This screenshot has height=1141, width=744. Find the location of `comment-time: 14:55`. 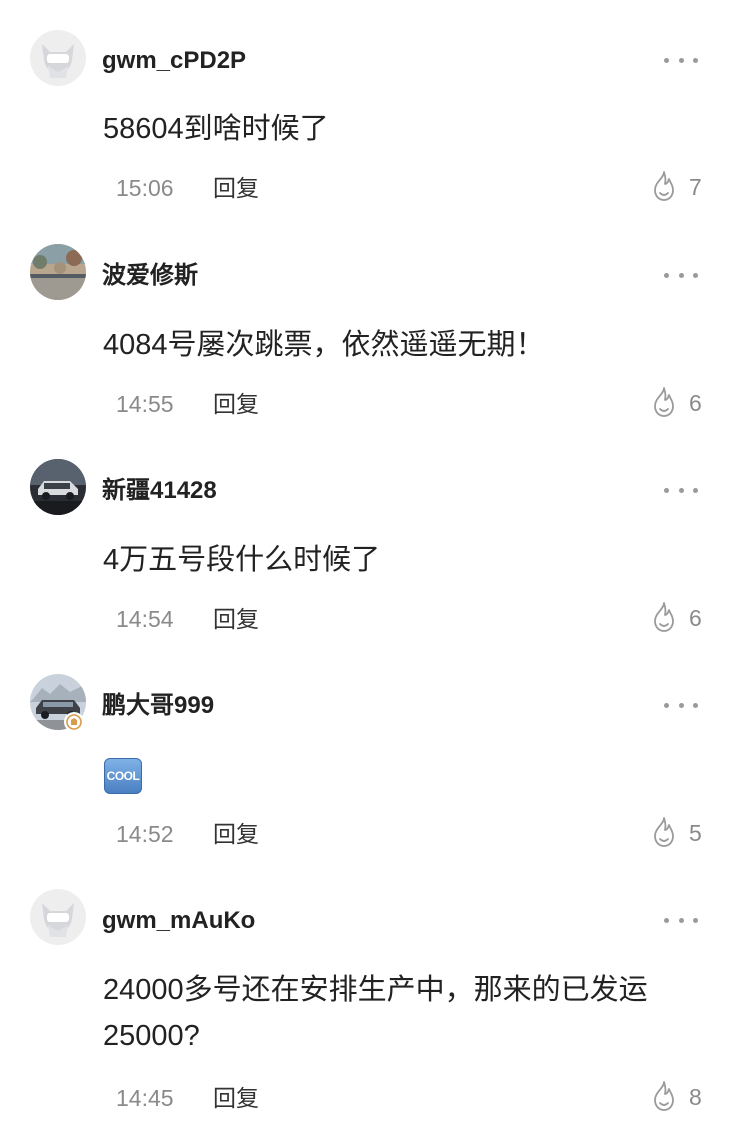

comment-time: 14:55 is located at coordinates (145, 404).